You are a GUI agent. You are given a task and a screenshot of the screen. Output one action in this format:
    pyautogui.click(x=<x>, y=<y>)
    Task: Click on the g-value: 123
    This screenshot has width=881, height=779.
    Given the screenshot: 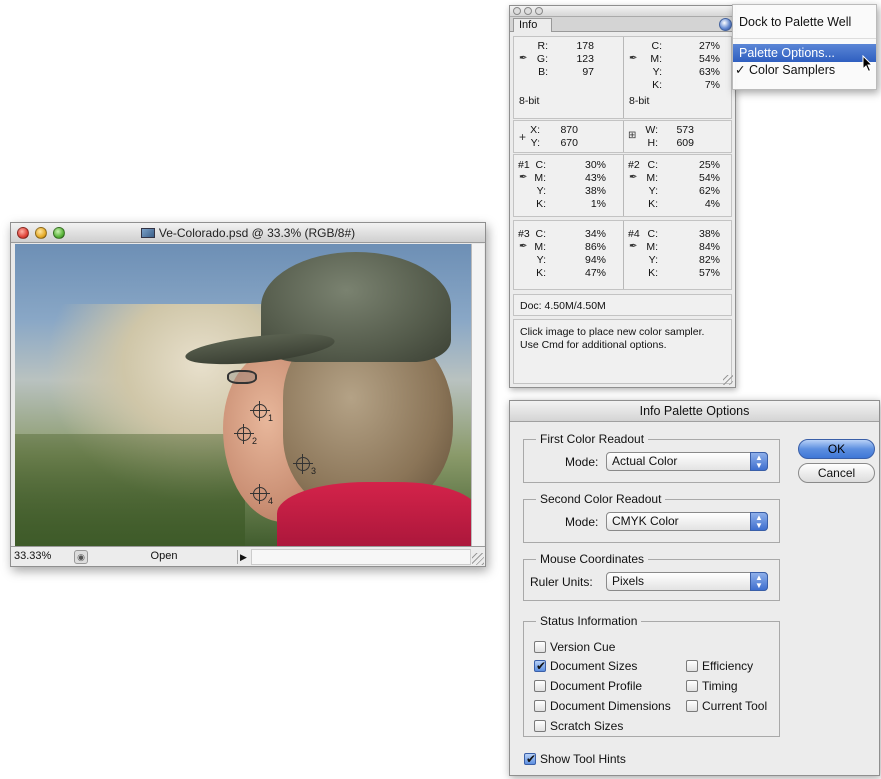 What is the action you would take?
    pyautogui.click(x=585, y=59)
    